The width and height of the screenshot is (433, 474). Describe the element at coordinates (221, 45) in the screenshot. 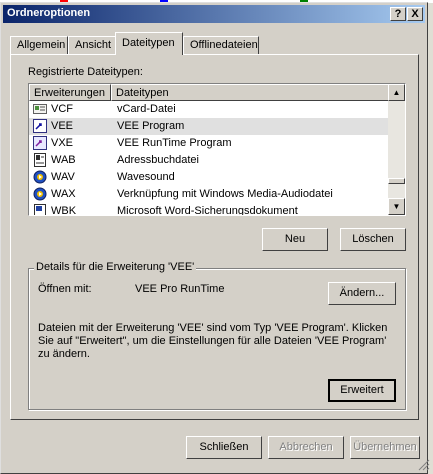

I see `tab-offlinedateien: Offlinedateien` at that location.